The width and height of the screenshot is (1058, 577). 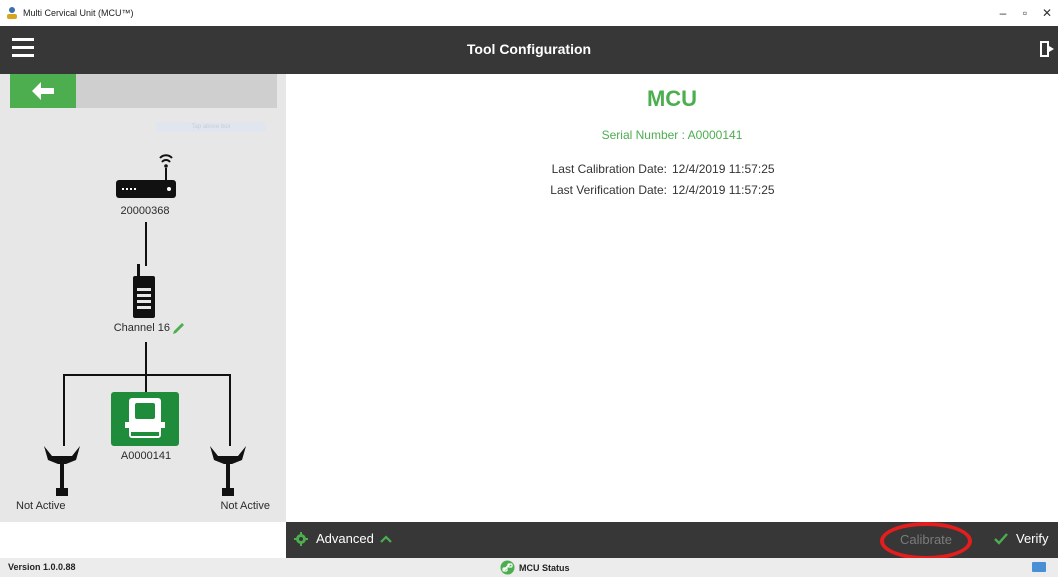 I want to click on status-bar: Version 1.0.0.88 MCU Status, so click(x=529, y=567).